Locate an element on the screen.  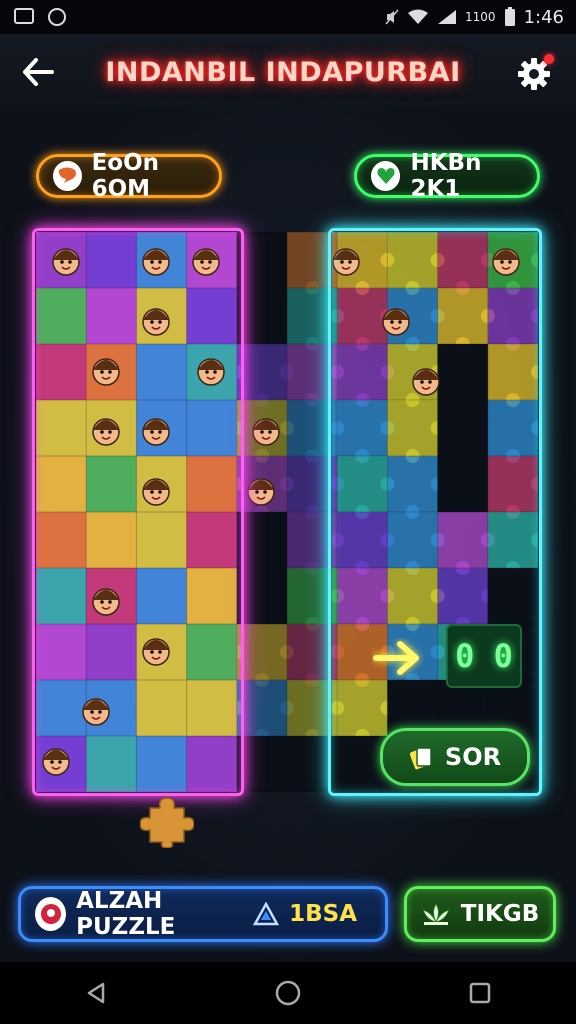
triangle-back-icon is located at coordinates (96, 993).